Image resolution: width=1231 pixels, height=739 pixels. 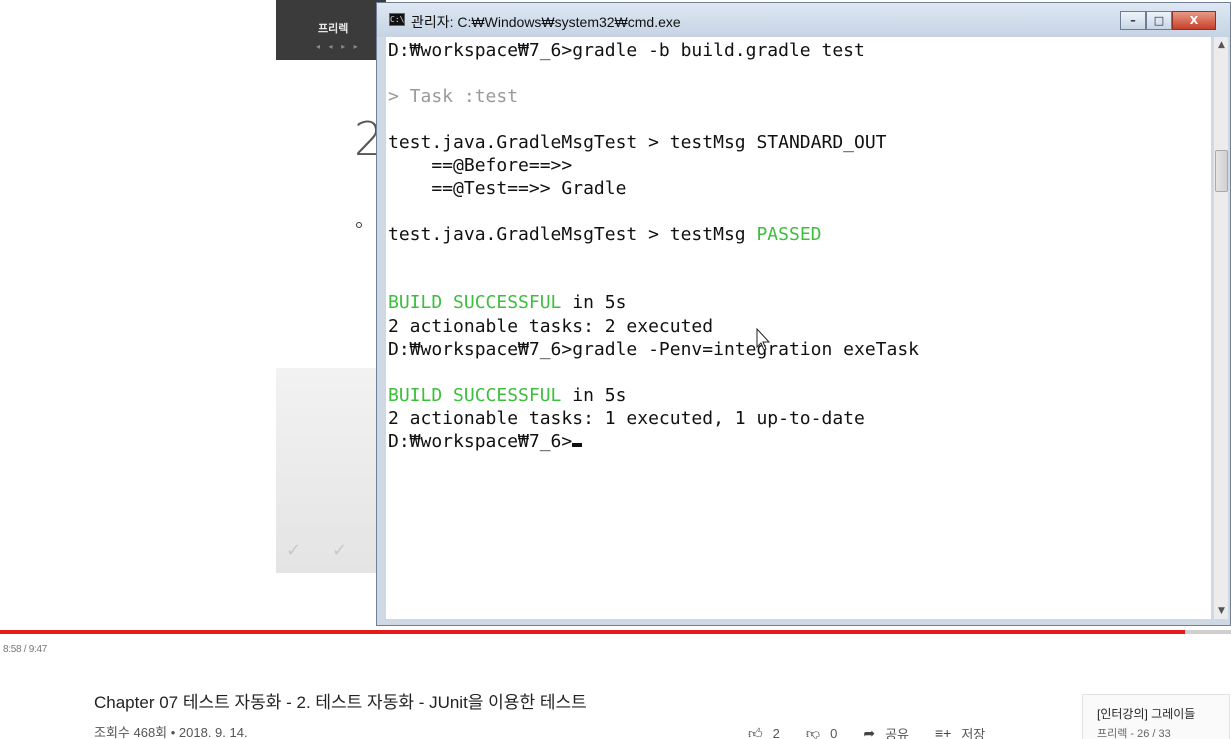 I want to click on window-title: 관리자: C:₩Windows₩system32₩cmd.exe, so click(x=546, y=22).